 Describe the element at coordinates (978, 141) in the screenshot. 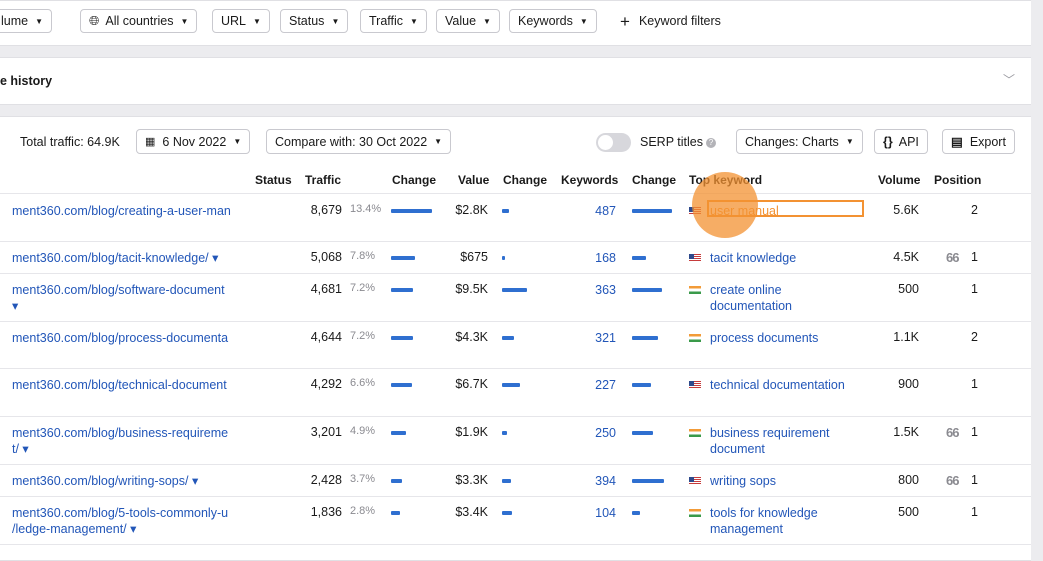

I see `export-button: ▤ Export` at that location.